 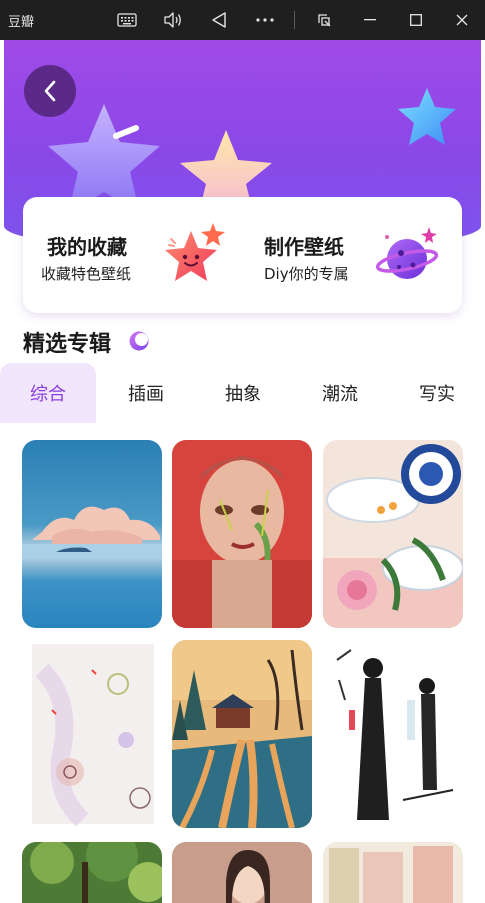 What do you see at coordinates (86, 274) in the screenshot?
I see `favorites-subtitle: 收藏特色壁纸` at bounding box center [86, 274].